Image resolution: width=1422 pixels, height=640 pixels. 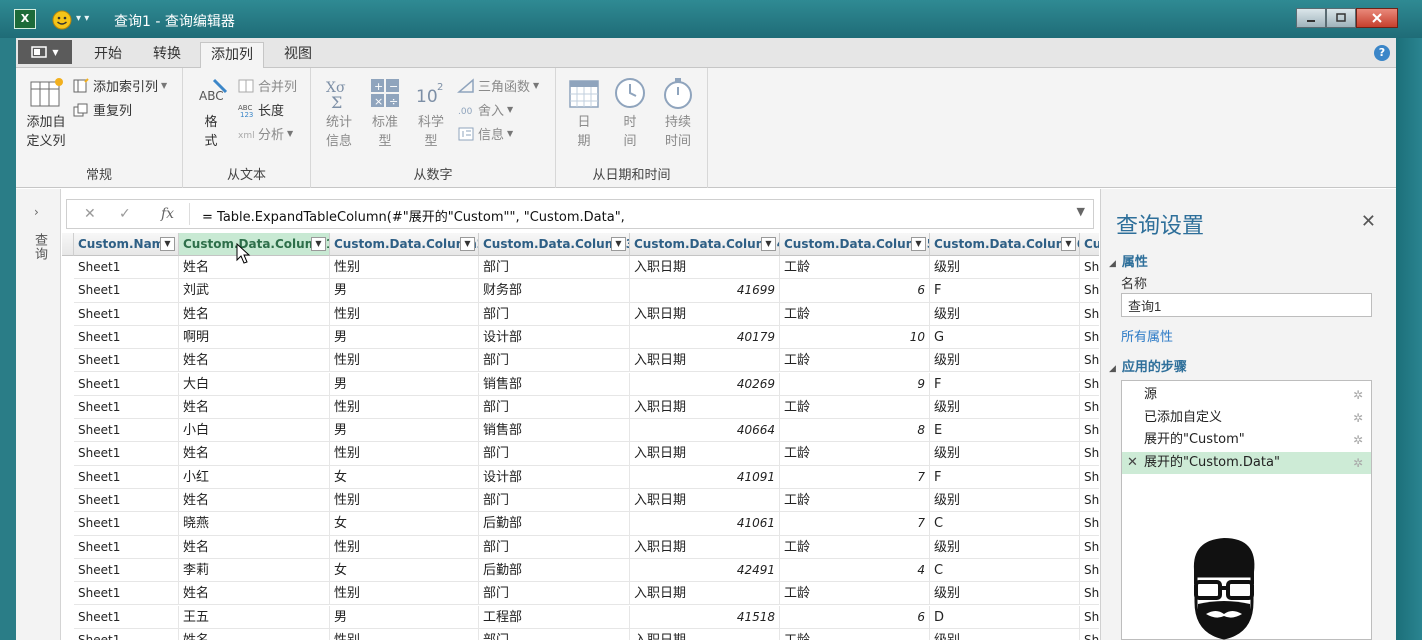 What do you see at coordinates (38, 414) in the screenshot?
I see `navigator-pane: › 查询` at bounding box center [38, 414].